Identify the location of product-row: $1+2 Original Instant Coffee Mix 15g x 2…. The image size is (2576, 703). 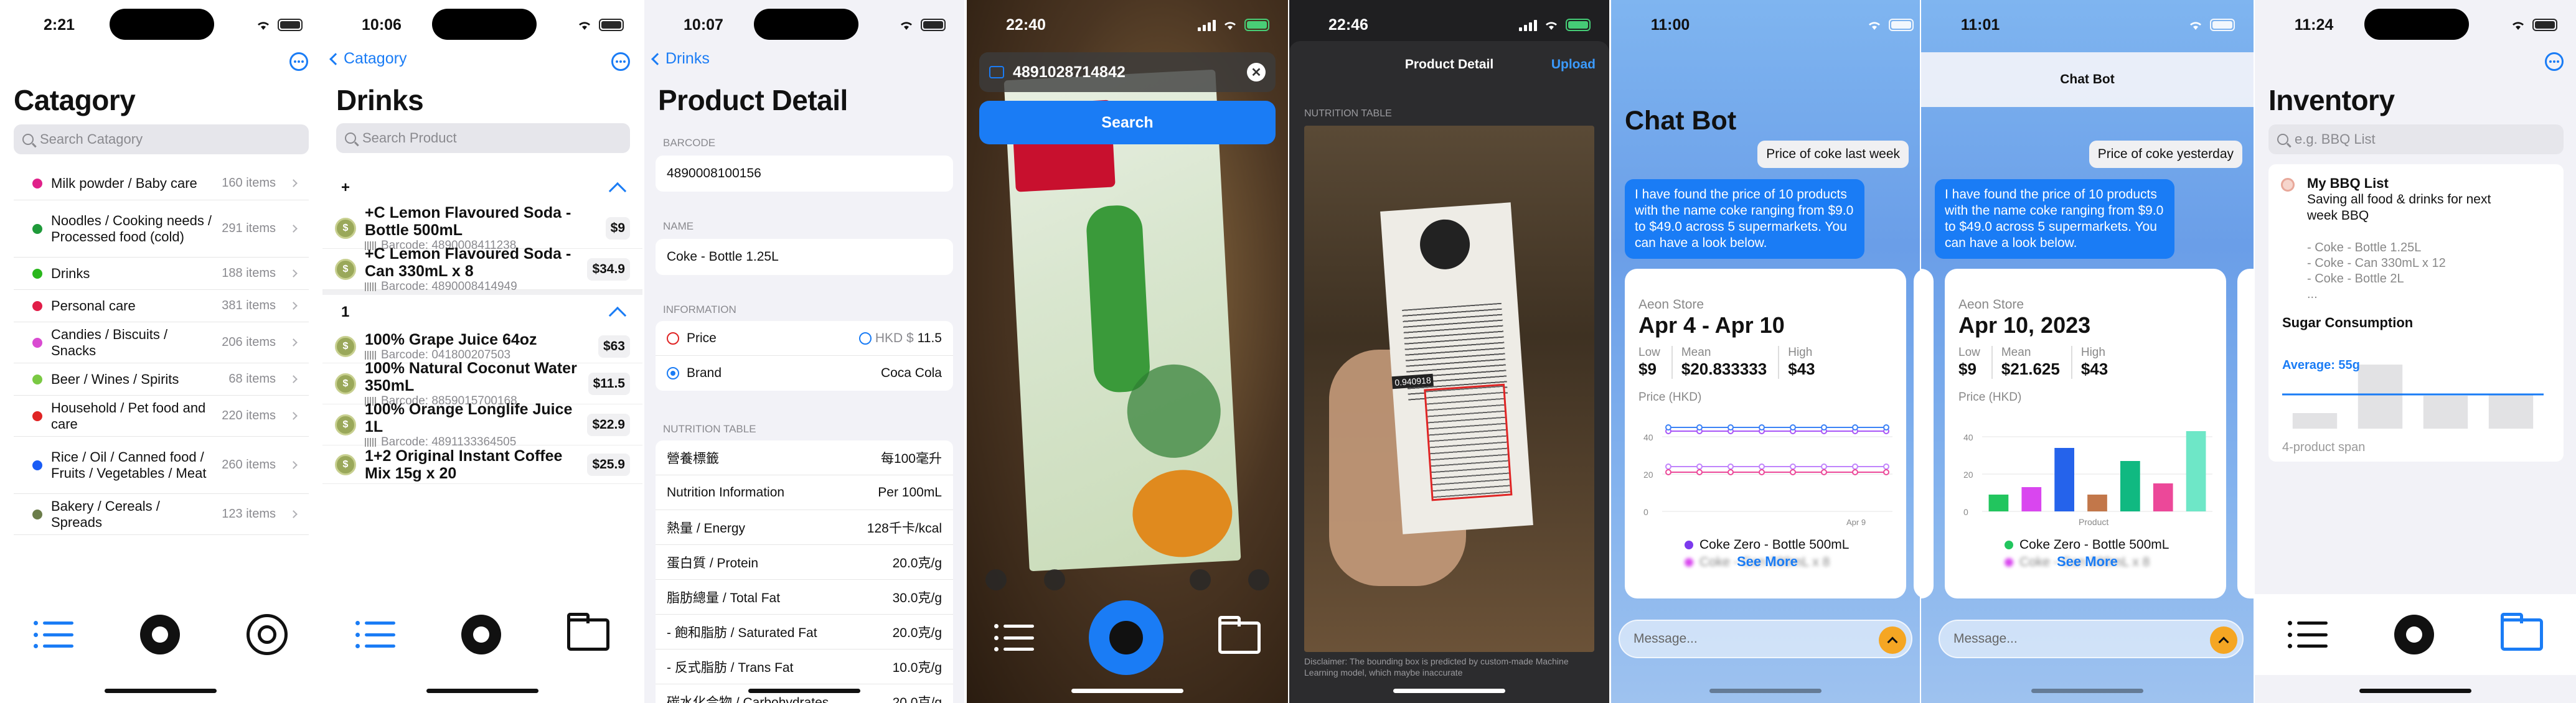
(482, 464).